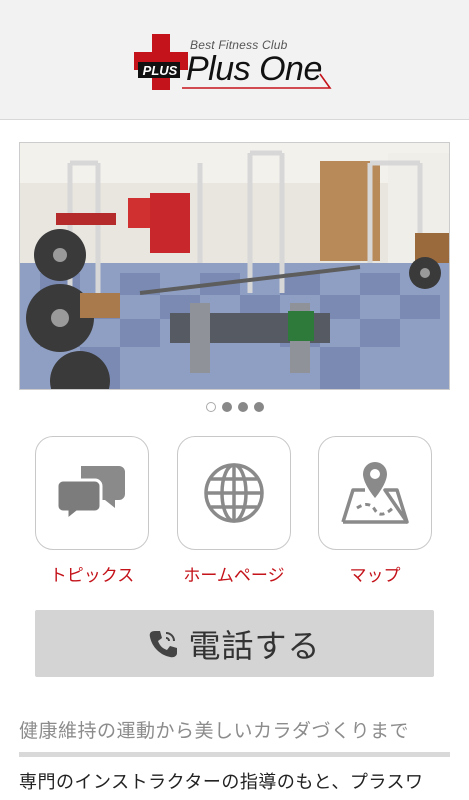 The height and width of the screenshot is (800, 469). Describe the element at coordinates (234, 573) in the screenshot. I see `homepage-label: ホームページ` at that location.